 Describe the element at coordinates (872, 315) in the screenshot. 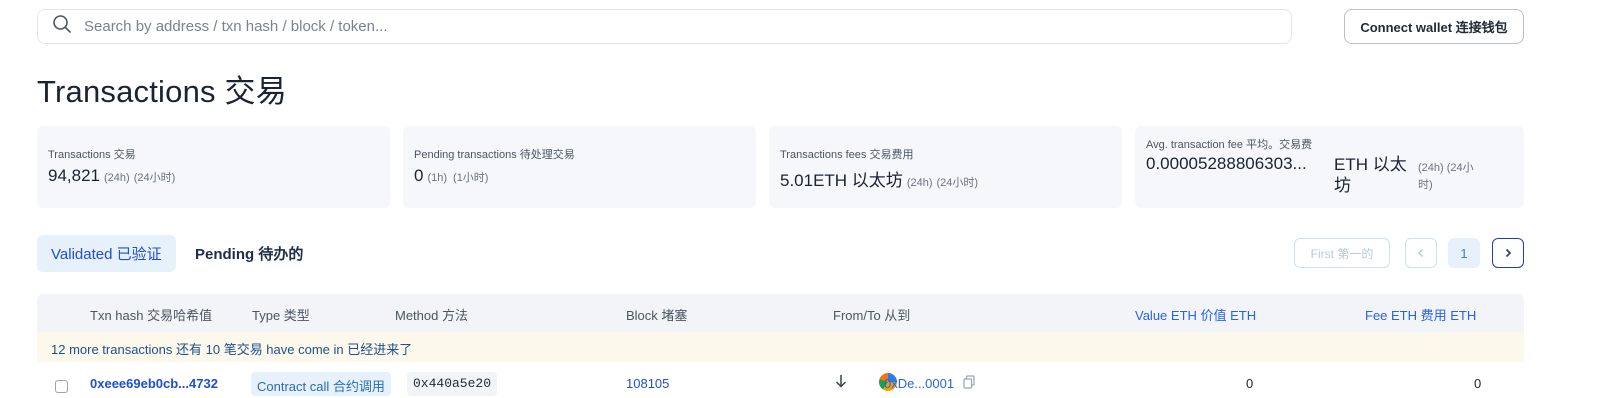

I see `header-from-to: From/To 从到` at that location.